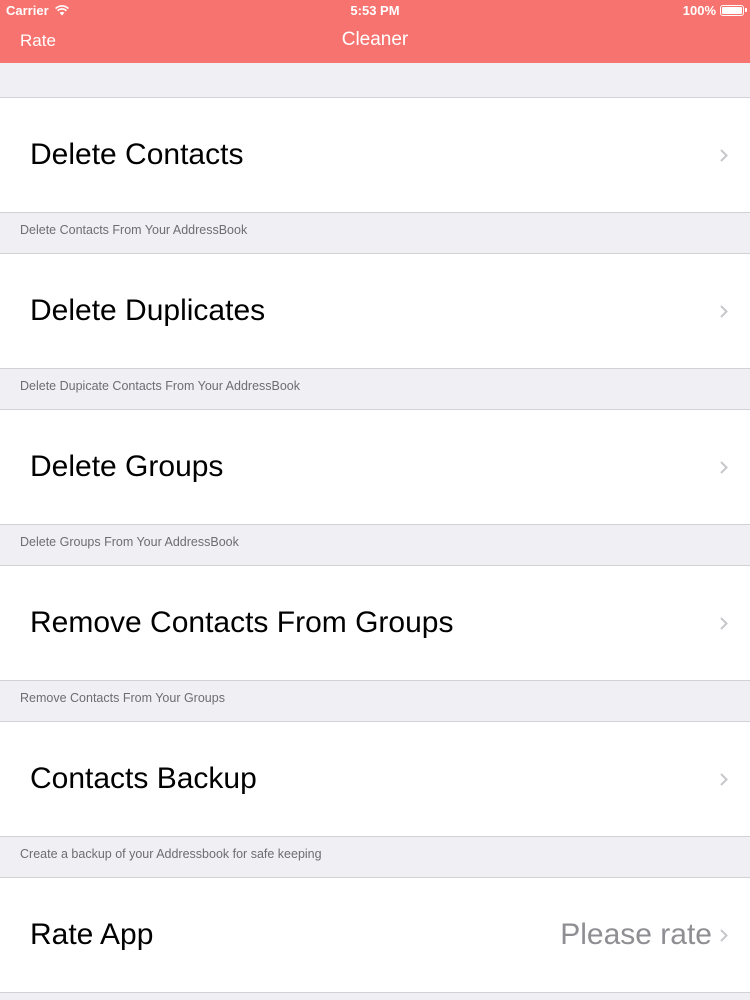  What do you see at coordinates (92, 934) in the screenshot?
I see `row-title: Rate App` at bounding box center [92, 934].